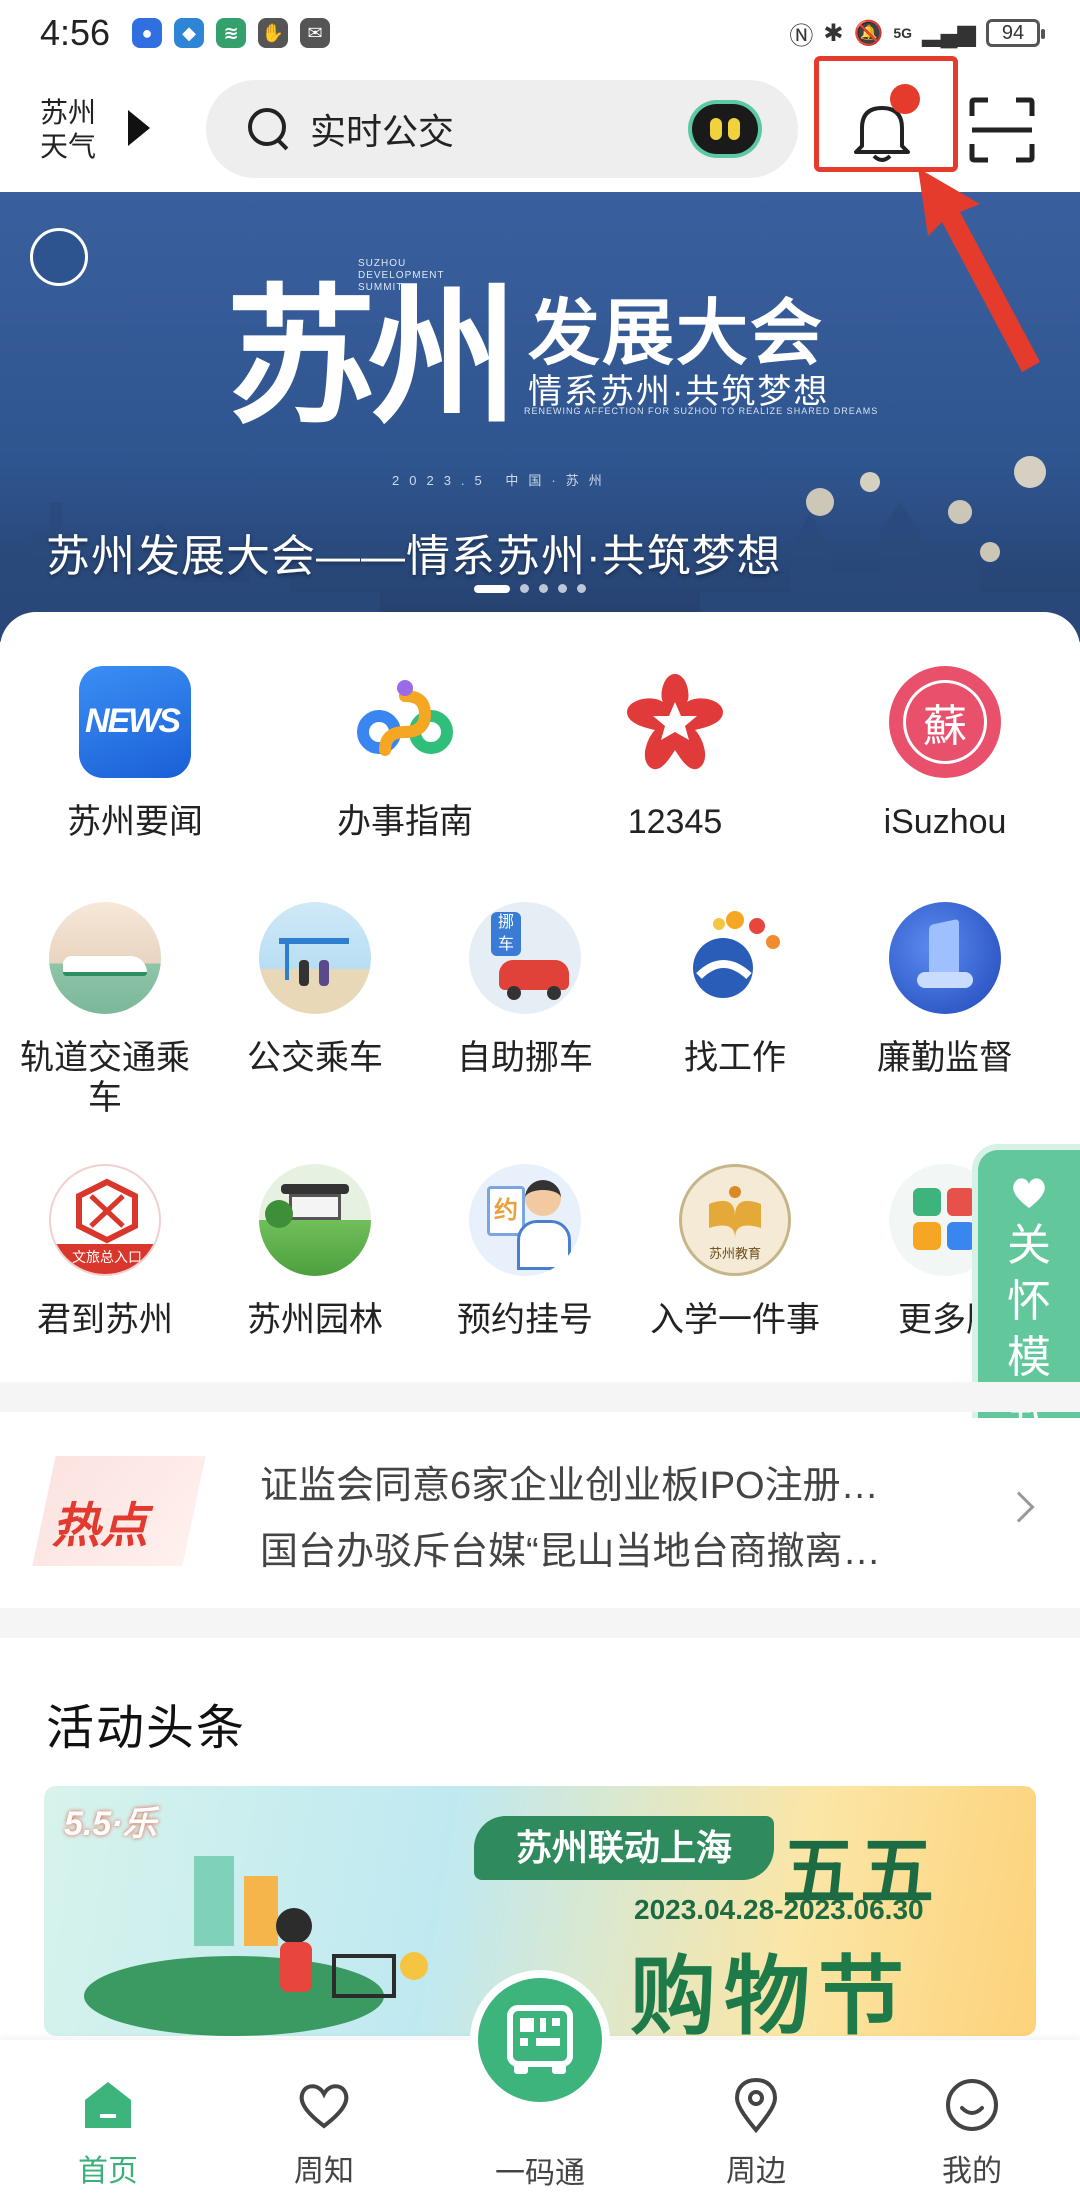 This screenshot has width=1080, height=2204. I want to click on app-row-tertiary: 文旅总入口 君到苏州 苏州园林 约 预约挂号 苏州教育 入学一件事 更多, so click(540, 1252).